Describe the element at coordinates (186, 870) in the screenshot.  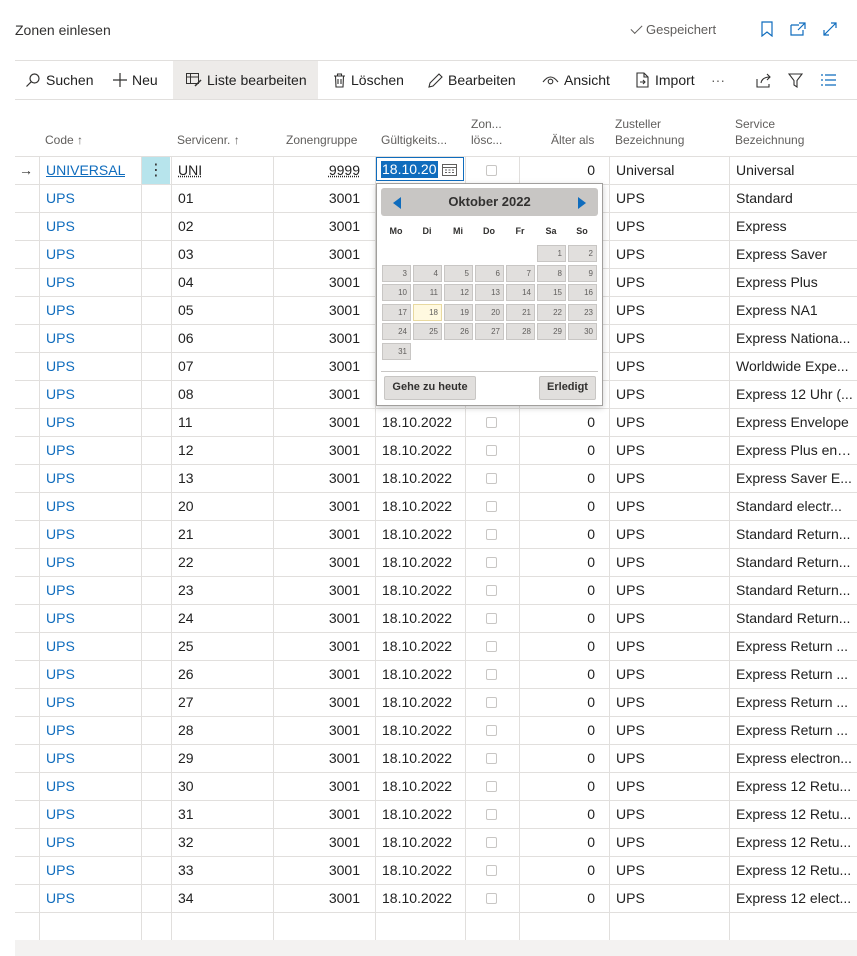
I see `cell-service-nr: 33` at that location.